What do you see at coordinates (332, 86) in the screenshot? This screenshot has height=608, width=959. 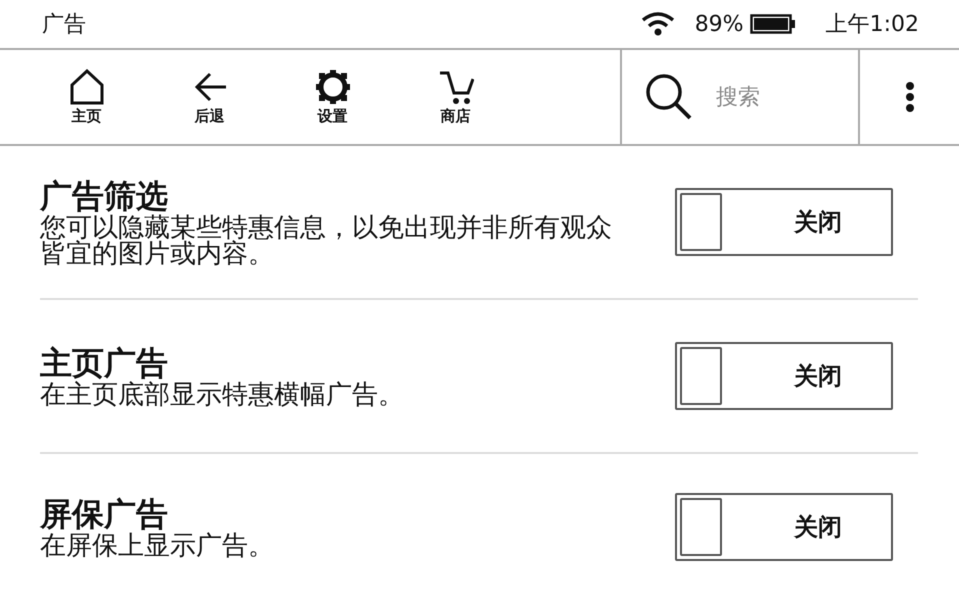 I see `gear-icon` at bounding box center [332, 86].